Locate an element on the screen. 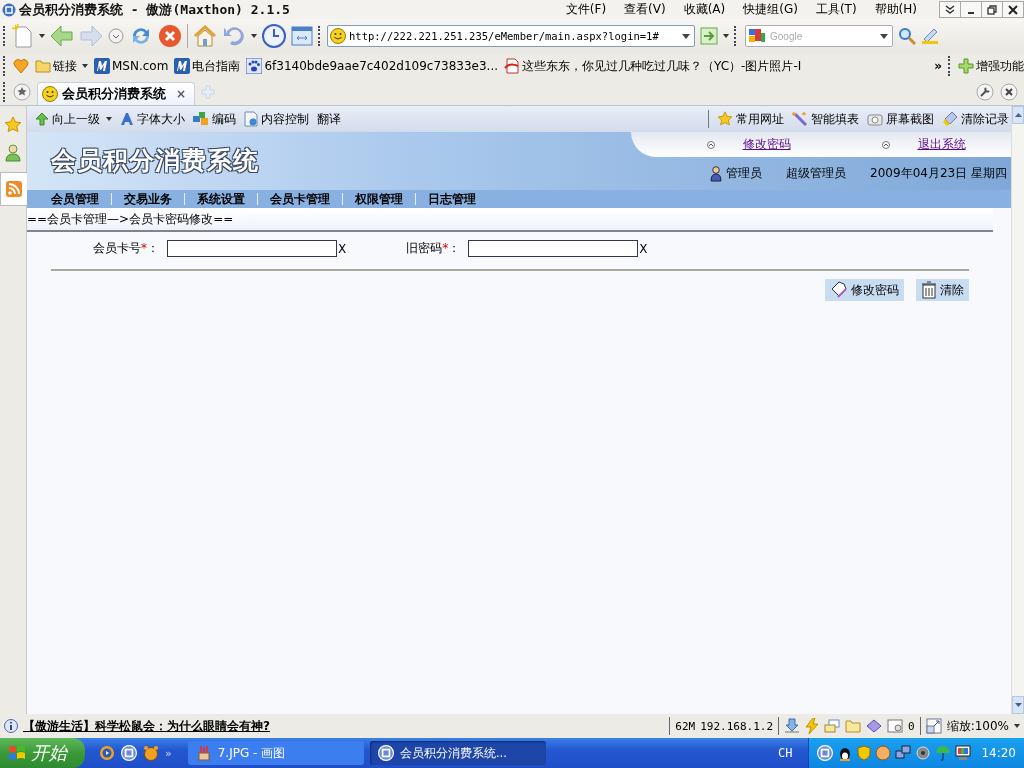 The height and width of the screenshot is (768, 1024). search-box: Google is located at coordinates (819, 36).